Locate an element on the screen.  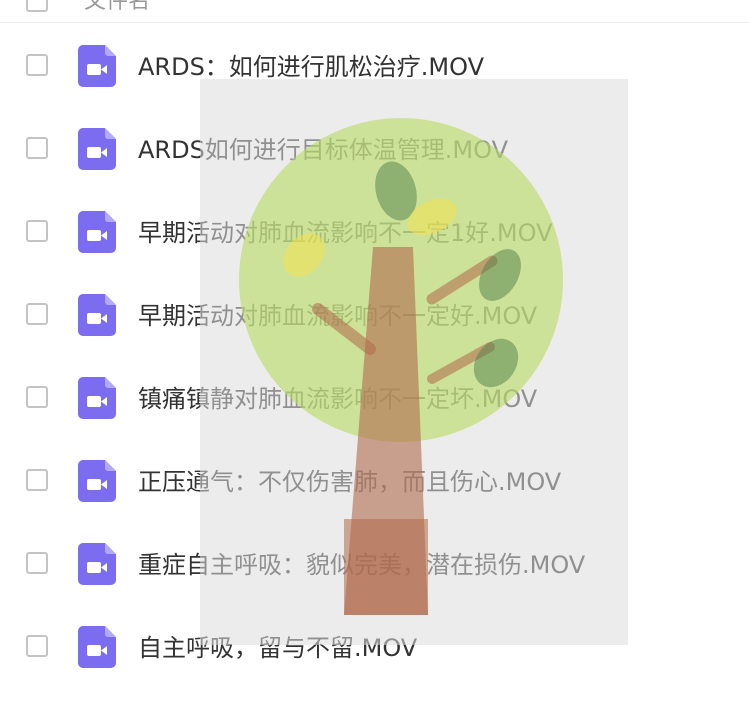
list-item: 重症自主呼吸：貌似完美，潜在损伤.MOV is located at coordinates (375, 564).